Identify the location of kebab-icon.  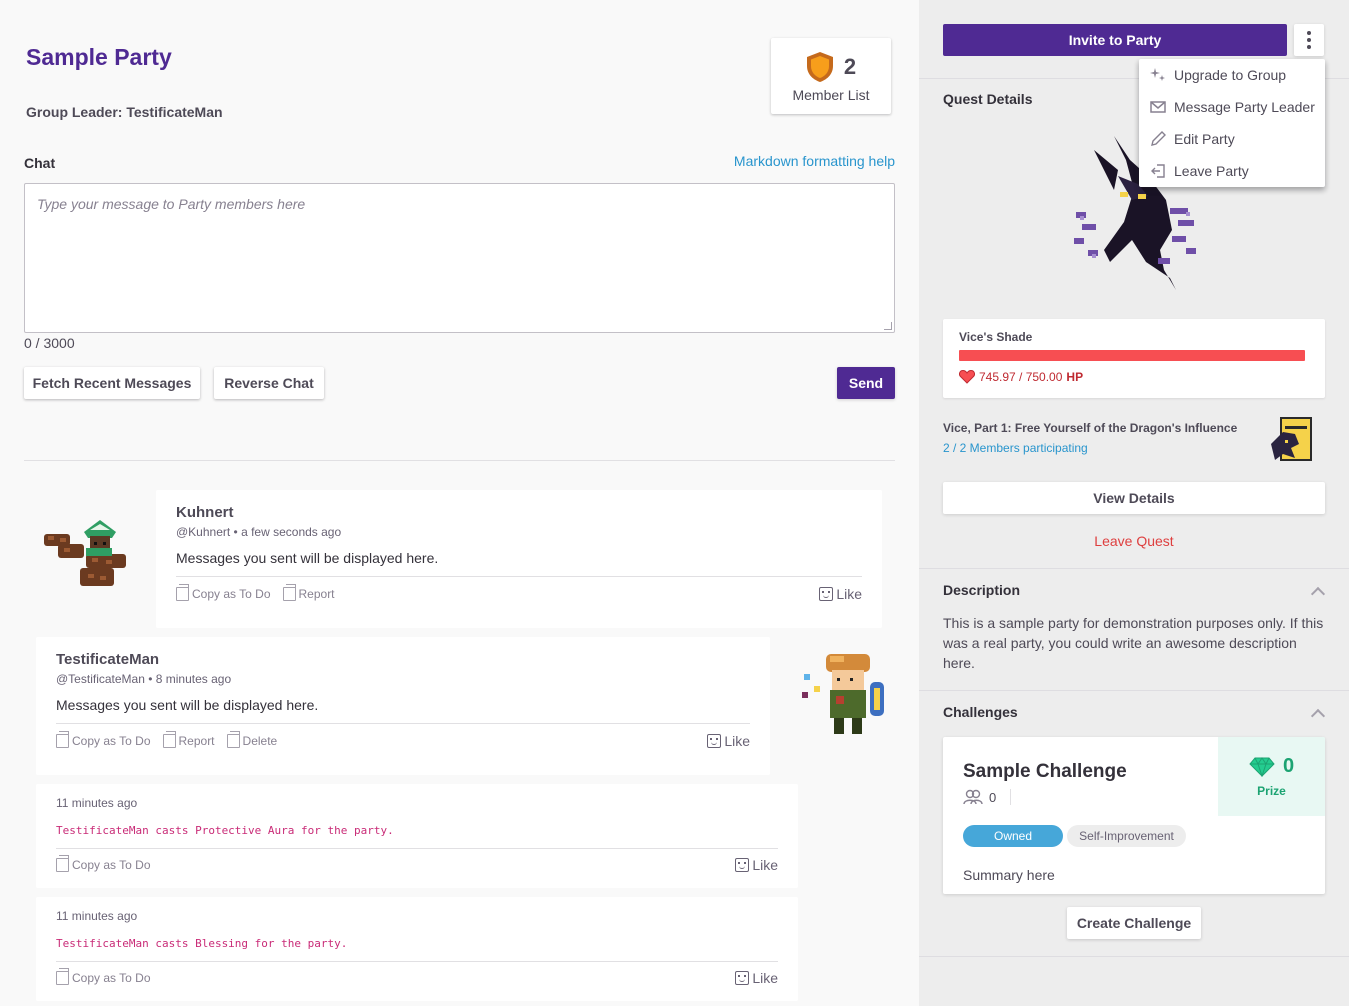
(1309, 33).